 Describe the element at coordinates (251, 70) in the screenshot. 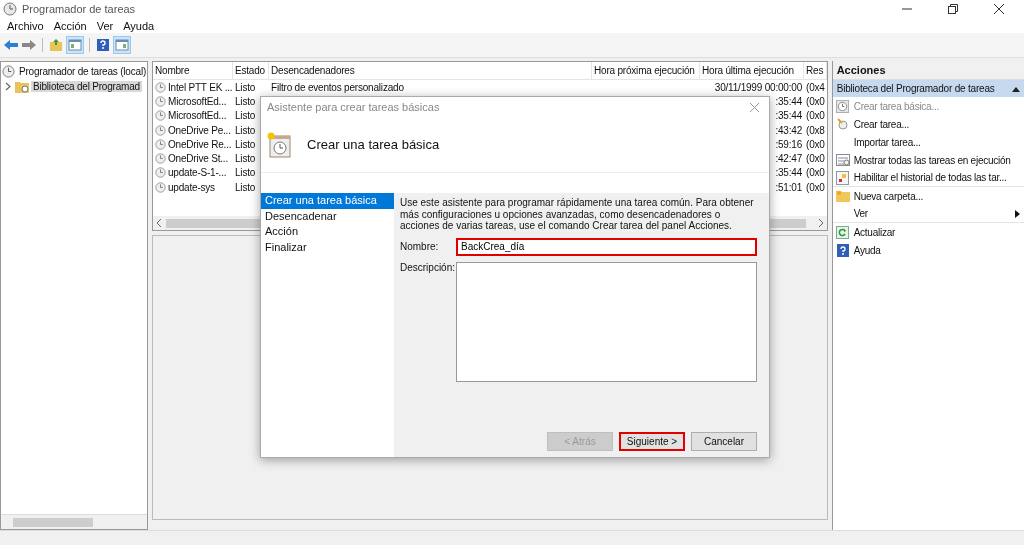

I see `column-header: Estado` at that location.